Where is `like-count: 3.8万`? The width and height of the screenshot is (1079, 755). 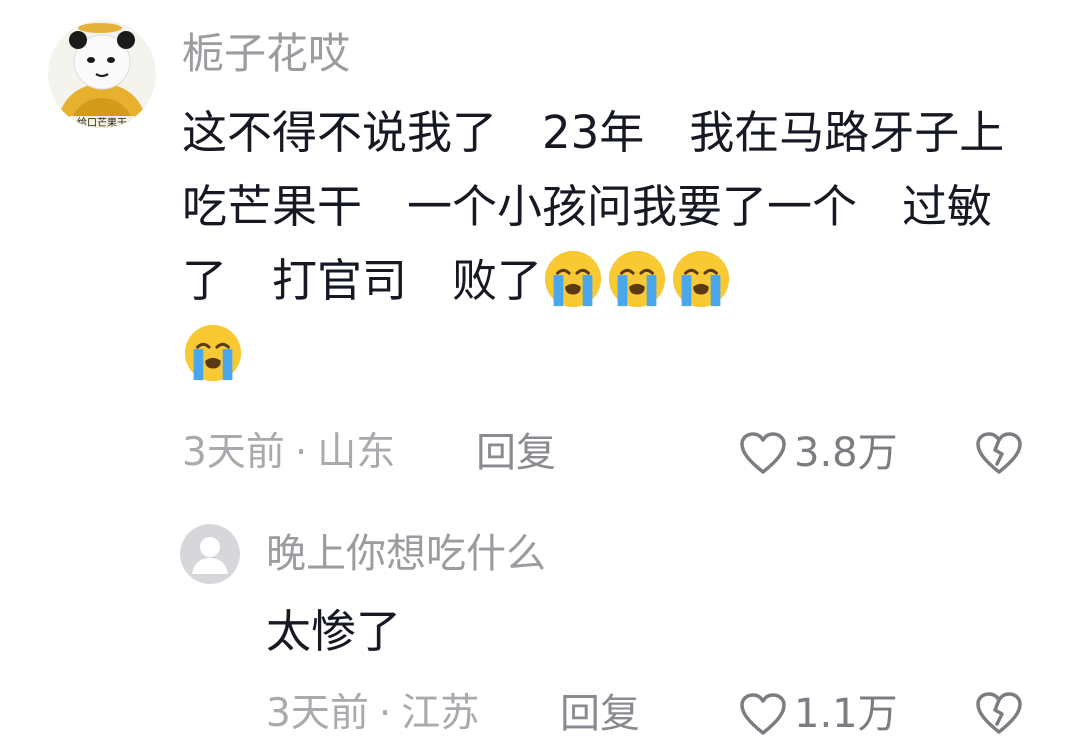 like-count: 3.8万 is located at coordinates (846, 453).